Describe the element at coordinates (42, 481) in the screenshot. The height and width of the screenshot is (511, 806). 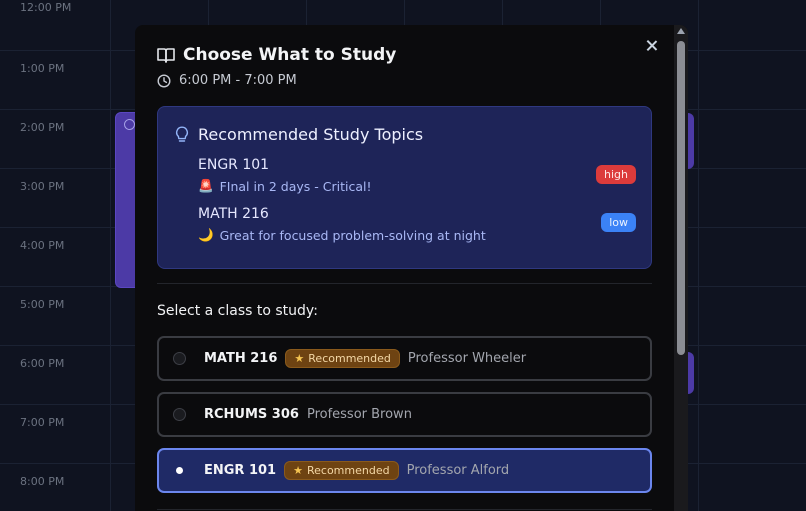
I see `time-label: 8:00 PM` at that location.